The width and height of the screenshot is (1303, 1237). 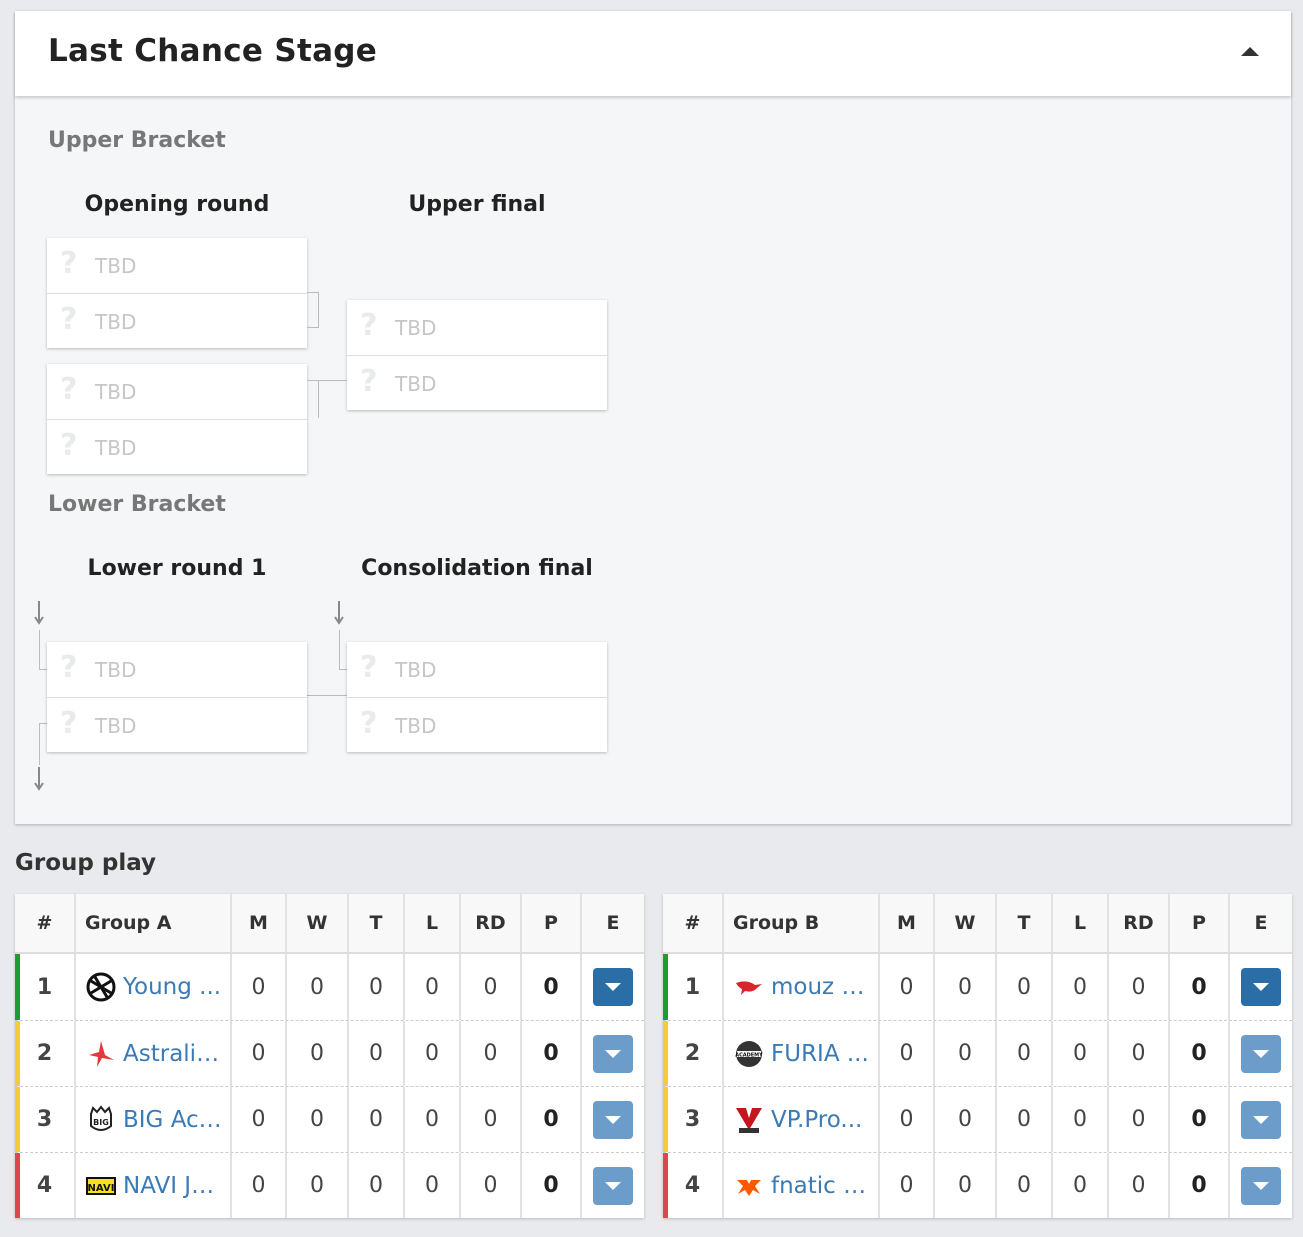 What do you see at coordinates (653, 53) in the screenshot?
I see `panel-header: Last Chance Stage` at bounding box center [653, 53].